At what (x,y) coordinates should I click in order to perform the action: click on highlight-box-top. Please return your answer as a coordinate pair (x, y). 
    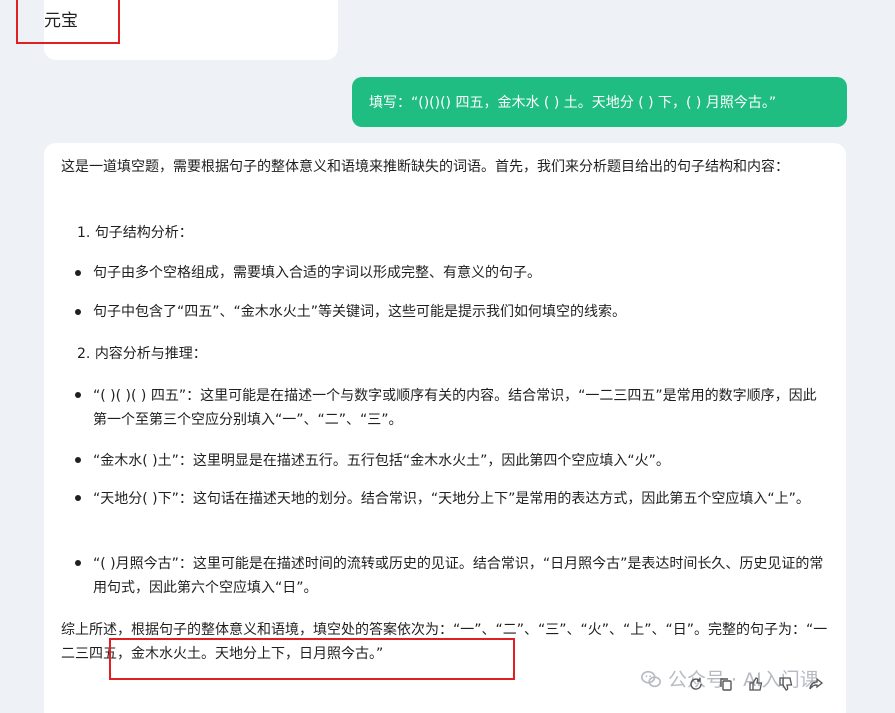
    Looking at the image, I should click on (68, 22).